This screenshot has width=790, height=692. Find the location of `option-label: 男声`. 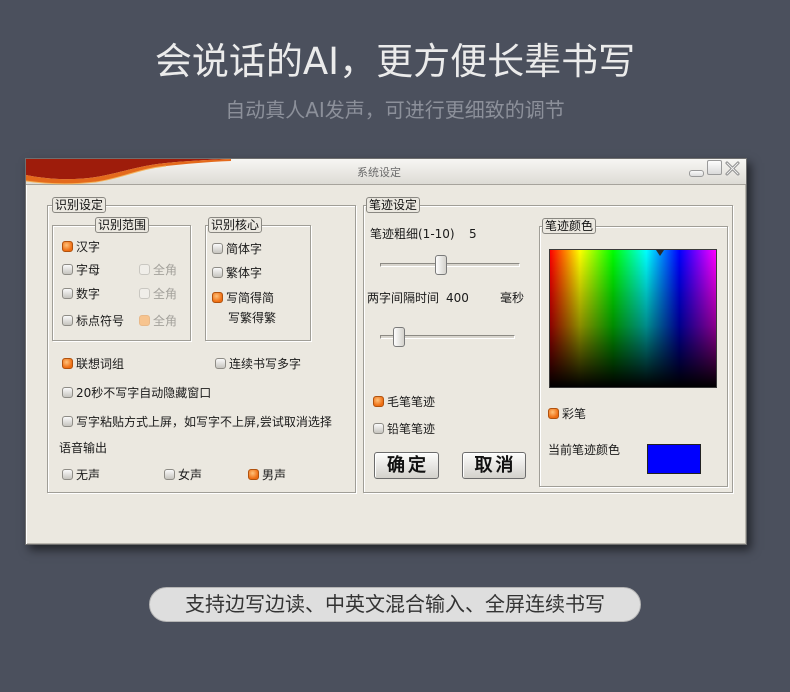

option-label: 男声 is located at coordinates (274, 474).